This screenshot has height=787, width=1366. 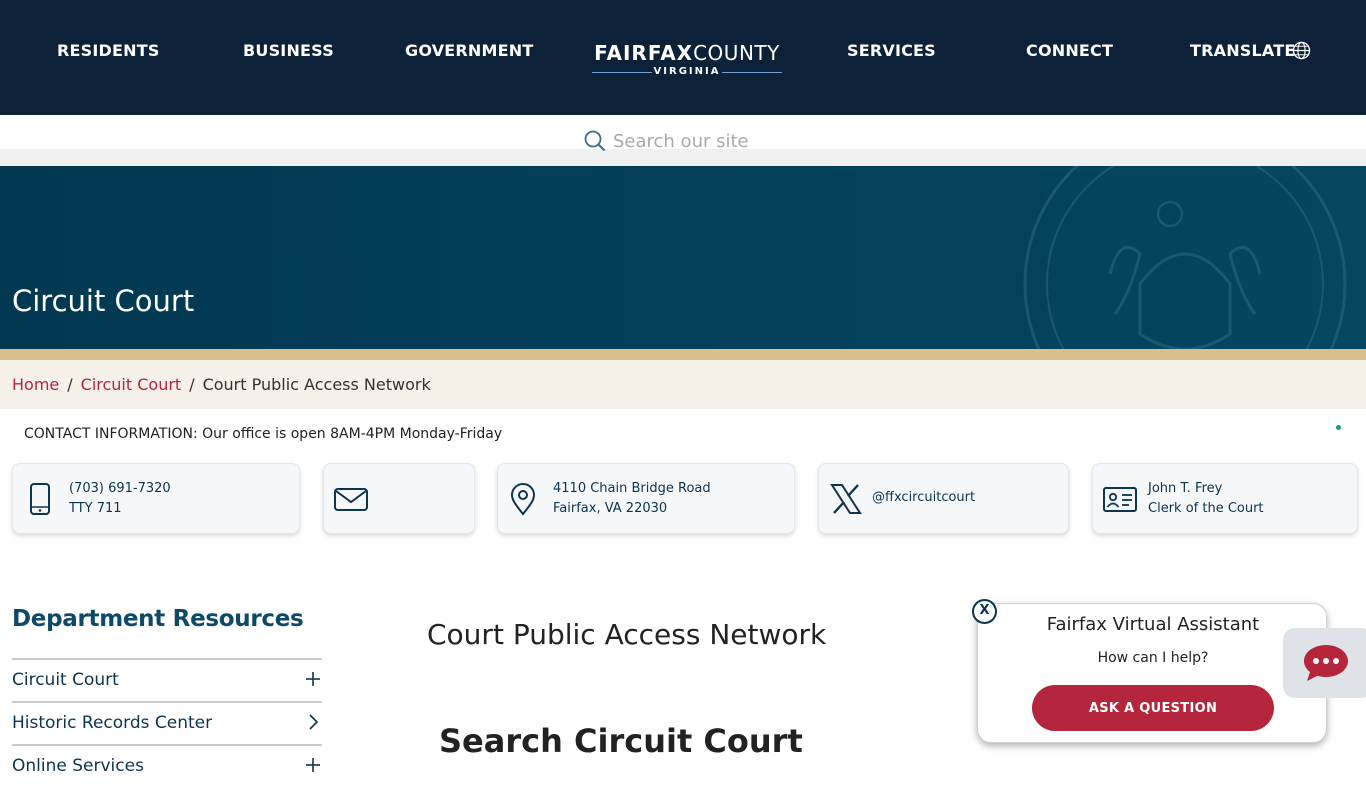 What do you see at coordinates (984, 611) in the screenshot?
I see `assistant-close-button: X` at bounding box center [984, 611].